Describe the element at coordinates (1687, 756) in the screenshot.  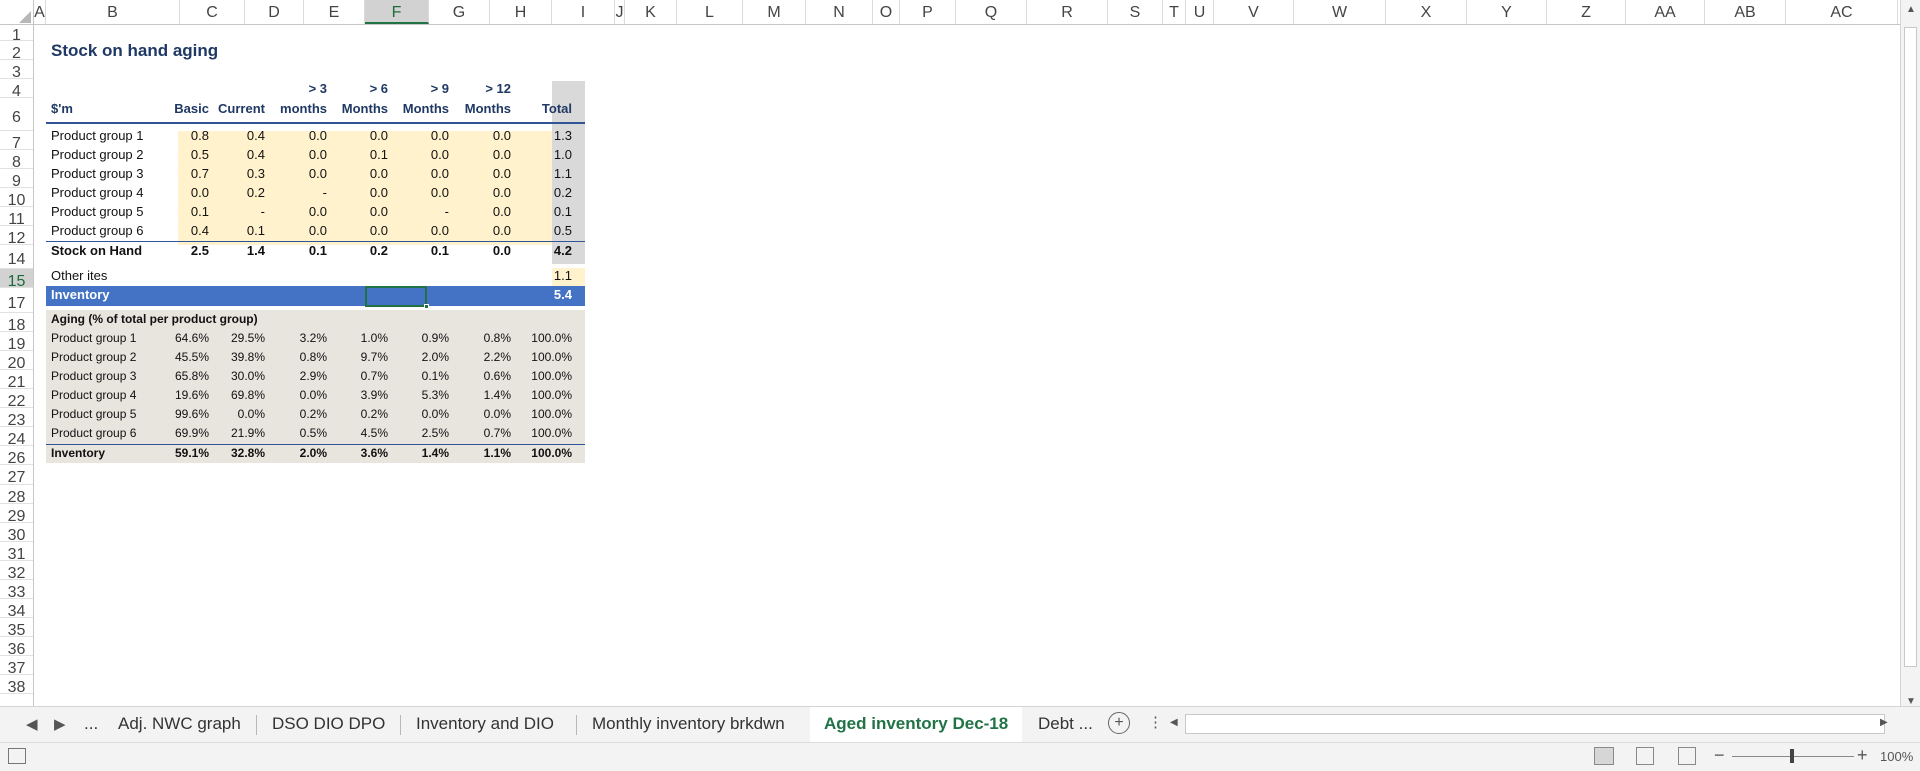
I see `page-break-view-icon` at that location.